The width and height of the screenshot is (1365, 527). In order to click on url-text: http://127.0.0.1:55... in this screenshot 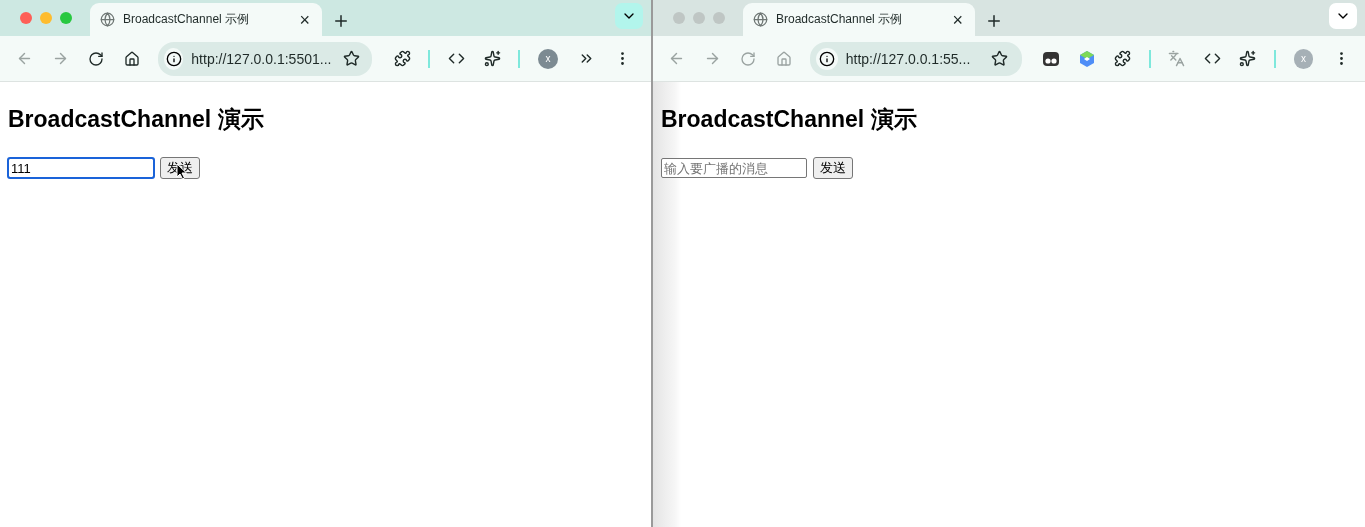, I will do `click(908, 58)`.